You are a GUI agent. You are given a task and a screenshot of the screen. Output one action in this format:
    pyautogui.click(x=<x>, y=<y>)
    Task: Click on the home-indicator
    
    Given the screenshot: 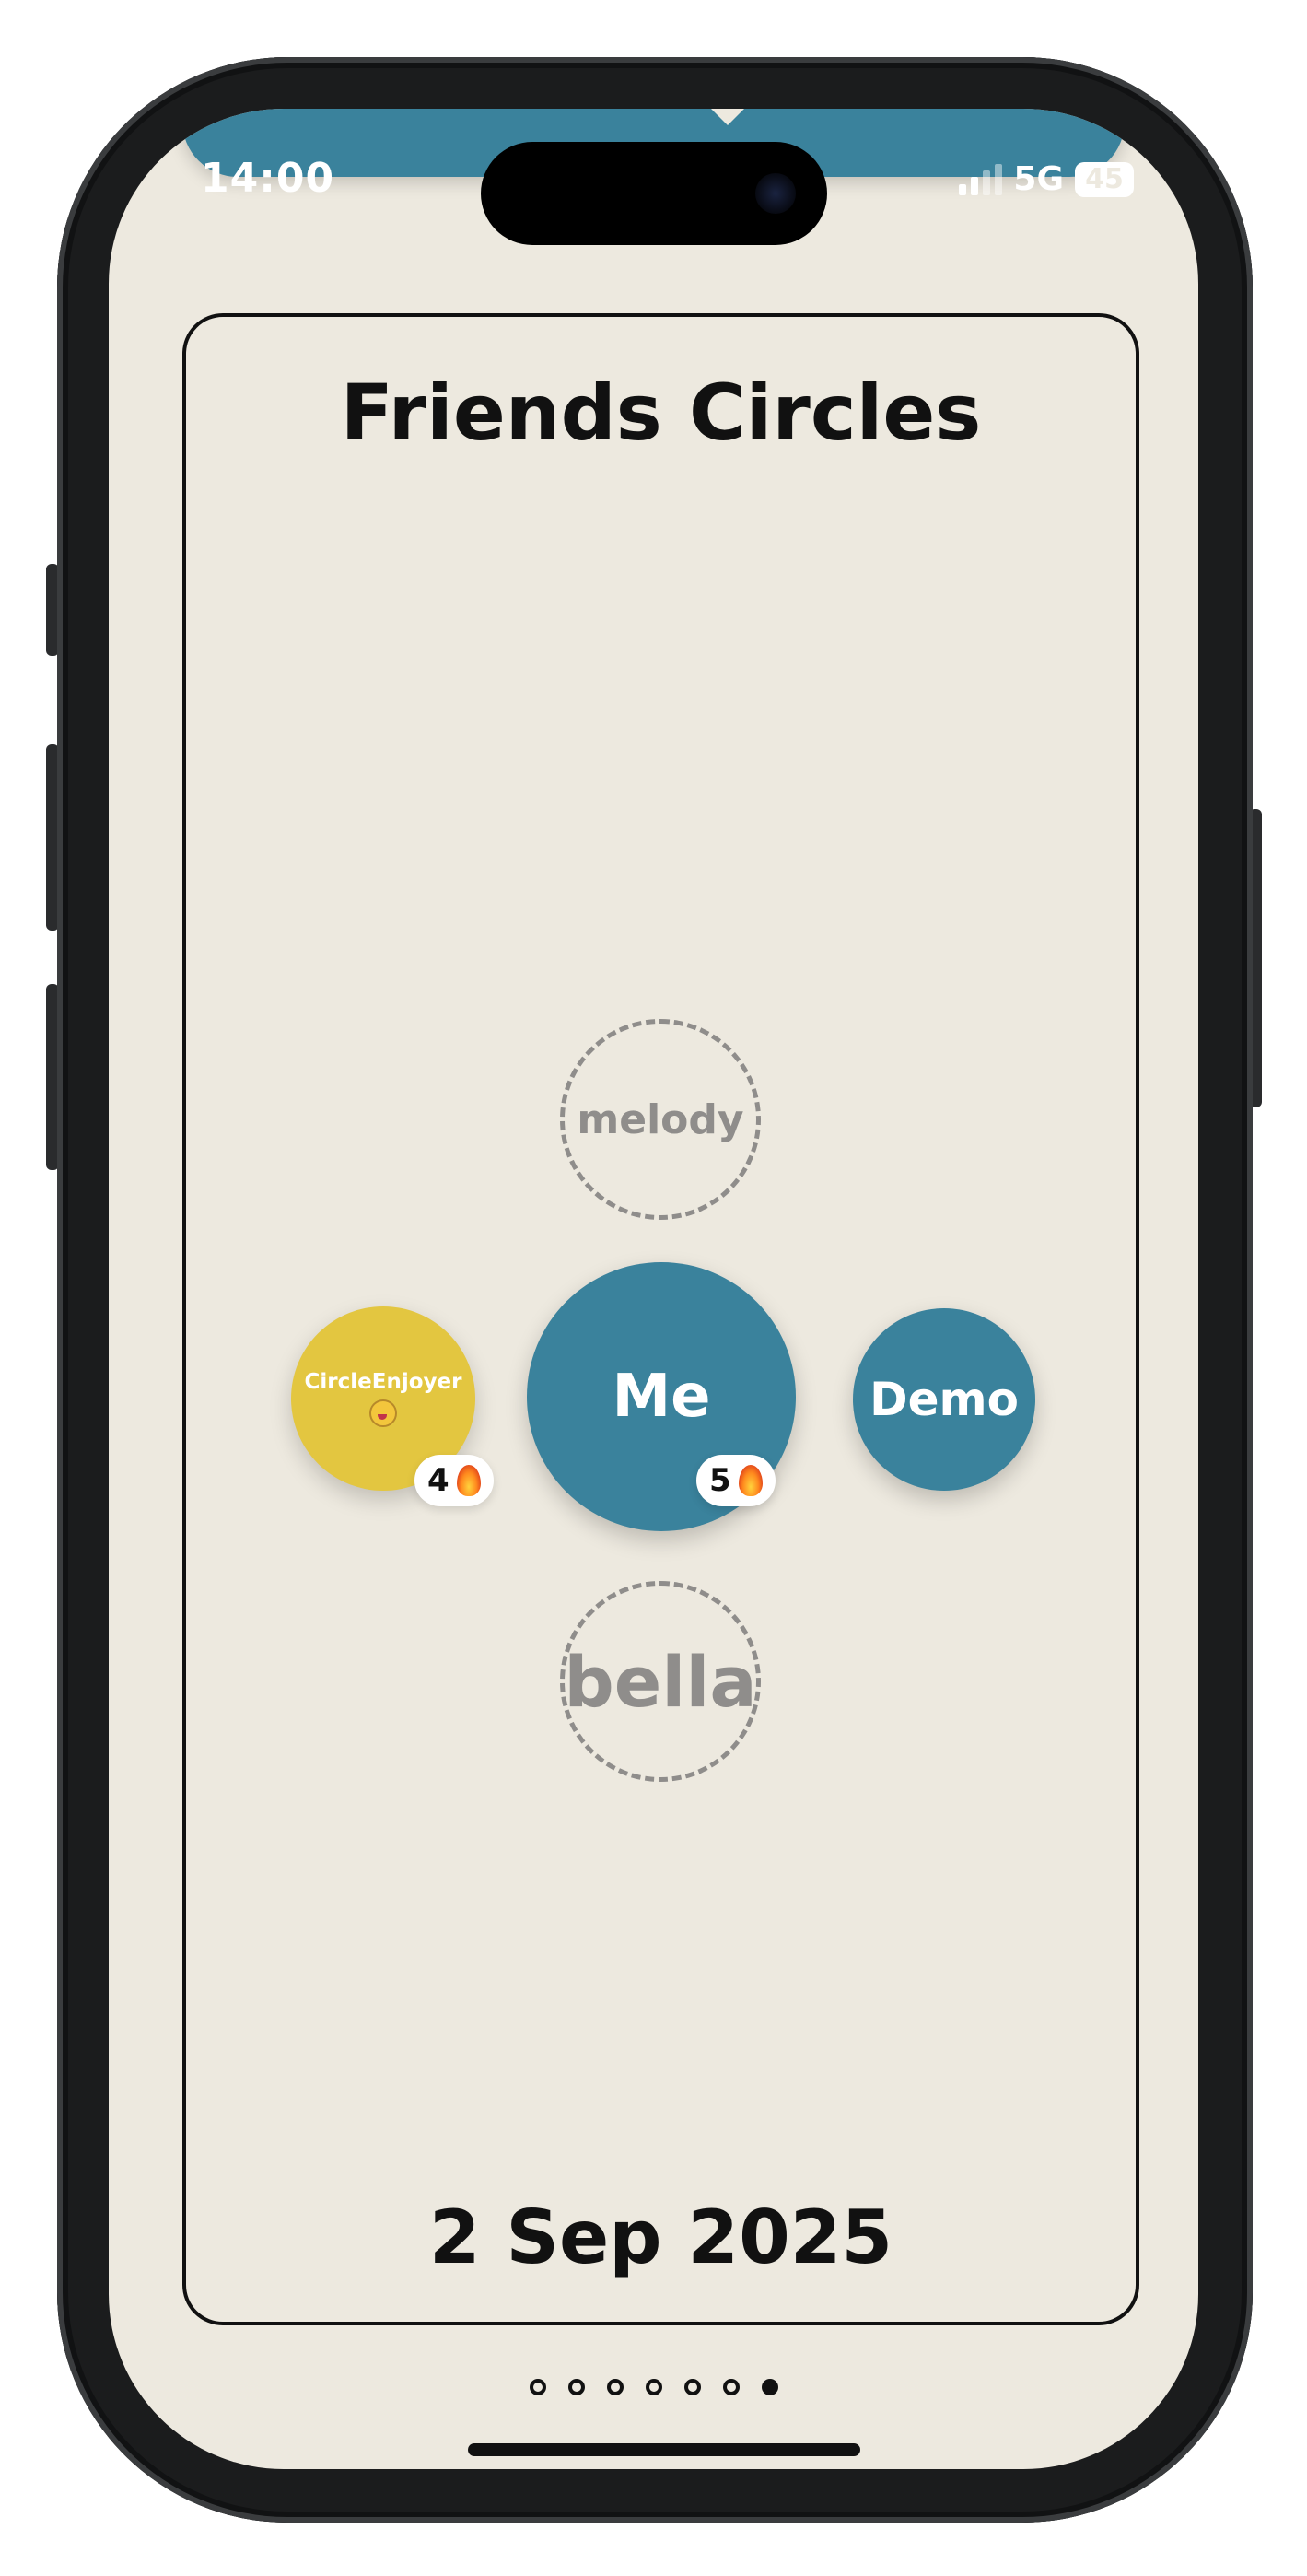 What is the action you would take?
    pyautogui.click(x=664, y=2449)
    